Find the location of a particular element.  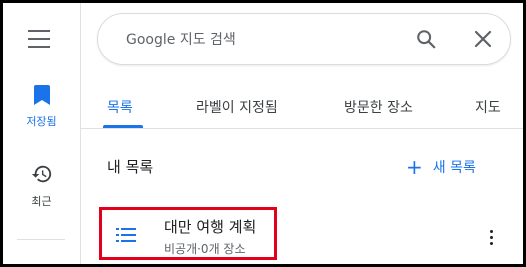

list-item: 대만 여행 계획 비공개·0개 장소 is located at coordinates (188, 233).